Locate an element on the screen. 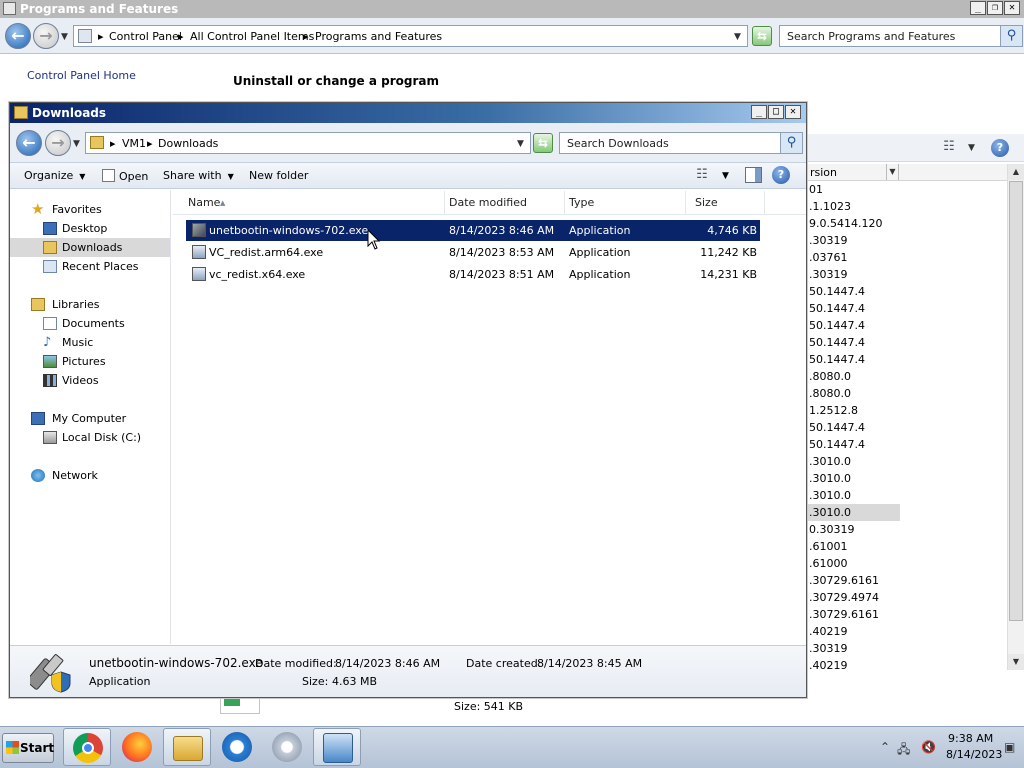 This screenshot has height=768, width=1024. start-button: Start is located at coordinates (28, 748).